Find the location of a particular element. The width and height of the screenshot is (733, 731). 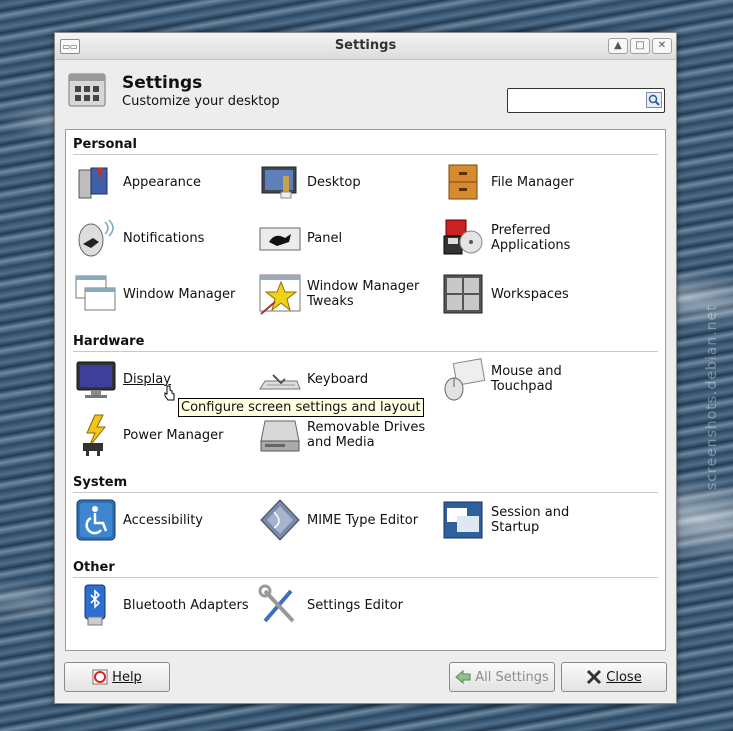

drive-icon is located at coordinates (280, 436).